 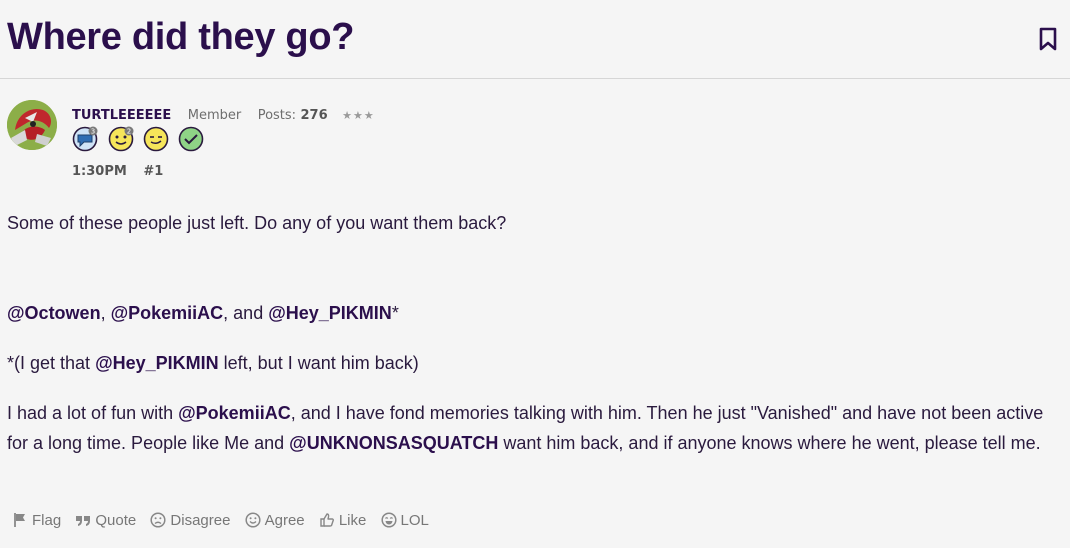 I want to click on badge-count: 3, so click(x=93, y=132).